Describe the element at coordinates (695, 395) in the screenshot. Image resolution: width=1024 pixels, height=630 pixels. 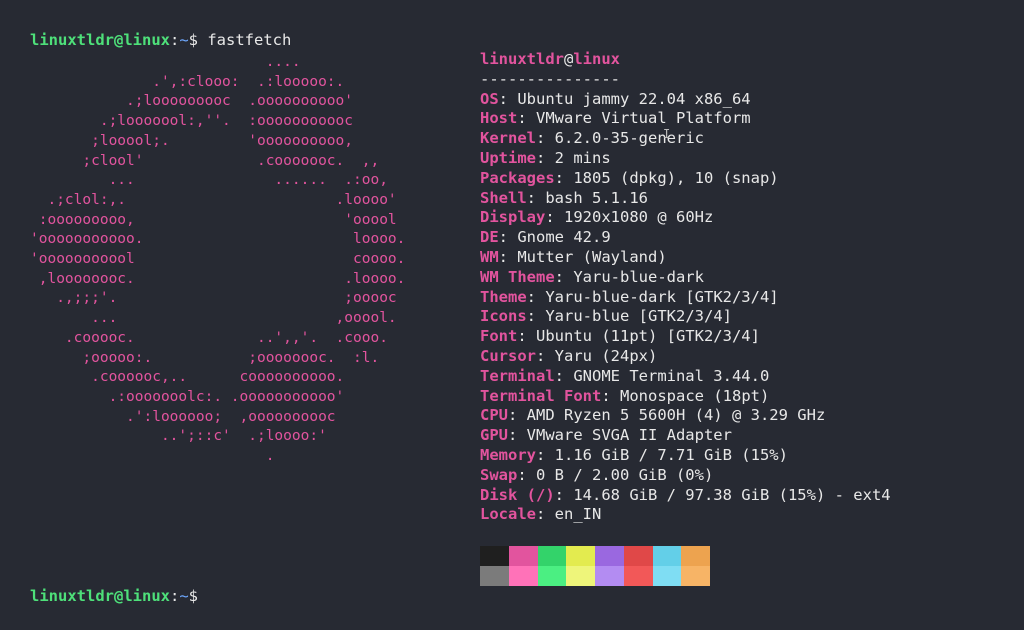
I see `info-value: Monospace (18pt)` at that location.